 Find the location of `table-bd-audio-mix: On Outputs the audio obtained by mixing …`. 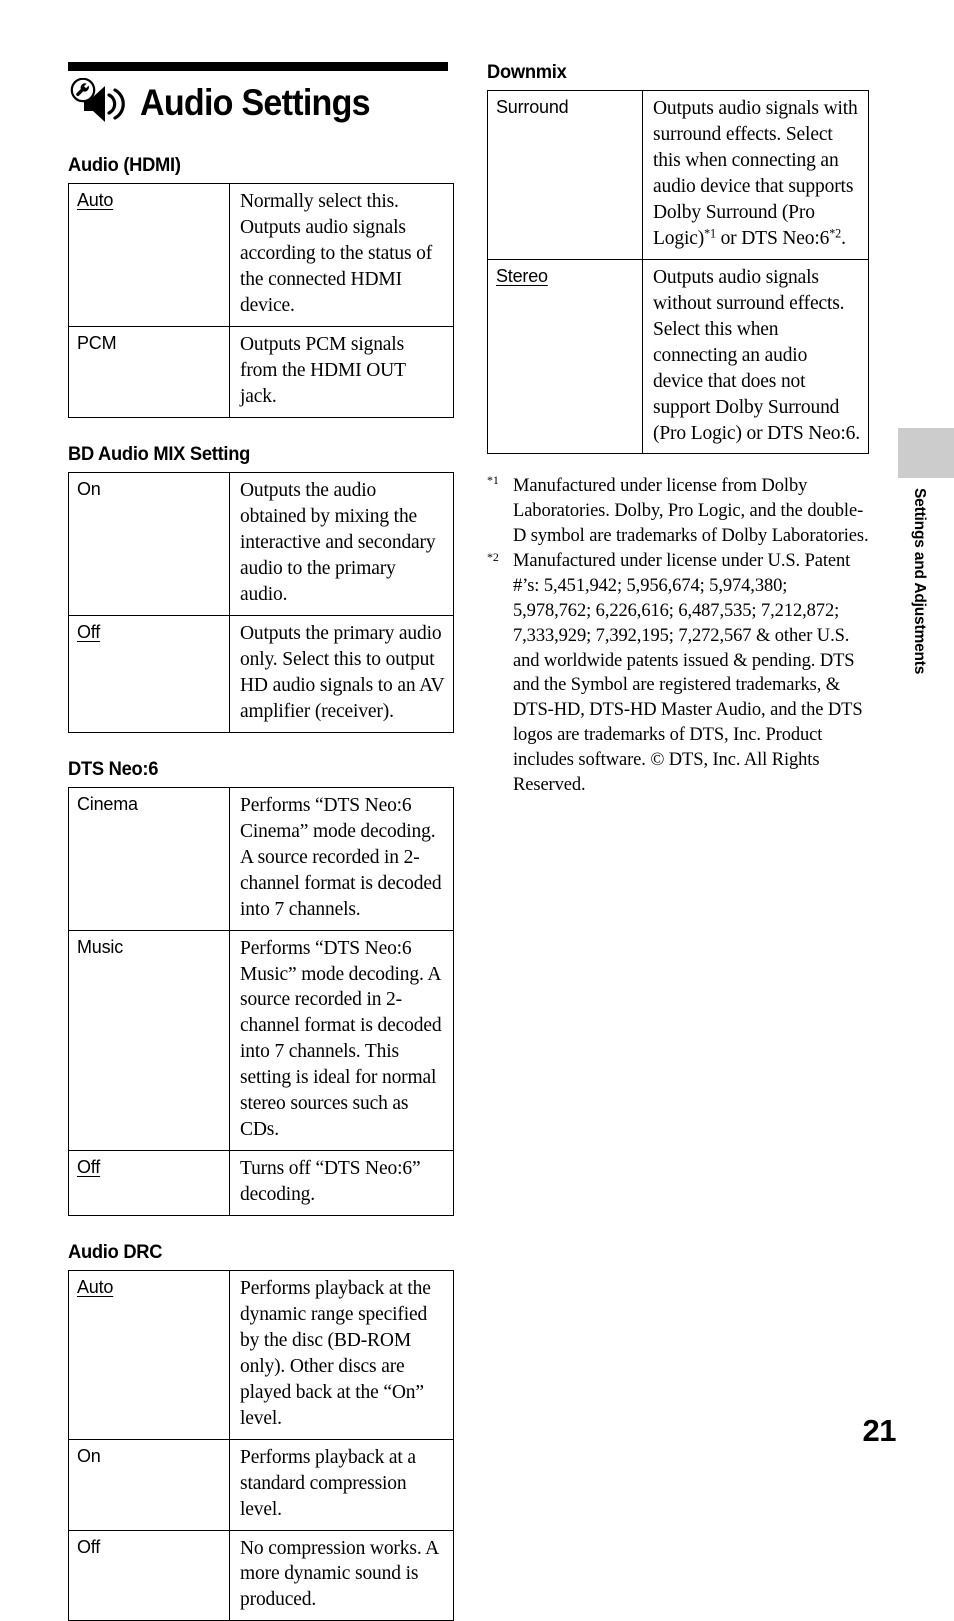

table-bd-audio-mix: On Outputs the audio obtained by mixing … is located at coordinates (261, 602).